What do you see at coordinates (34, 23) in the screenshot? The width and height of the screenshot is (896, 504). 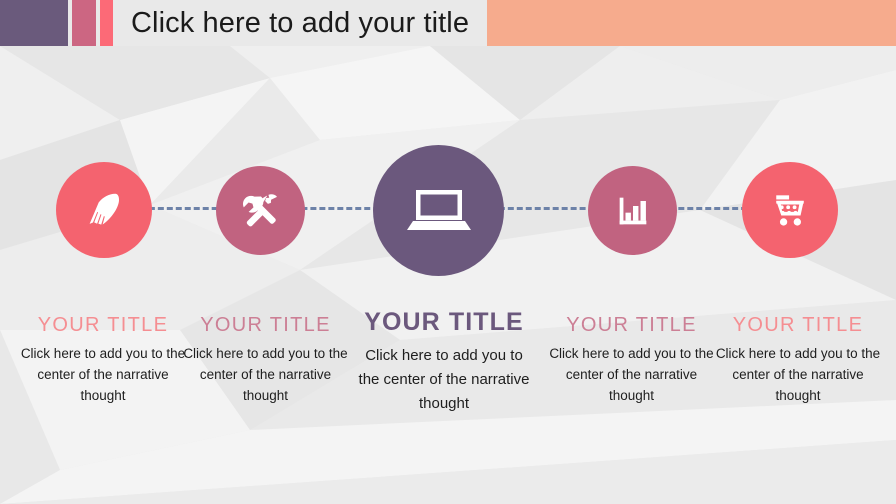 I see `header-accent-bar-purple` at bounding box center [34, 23].